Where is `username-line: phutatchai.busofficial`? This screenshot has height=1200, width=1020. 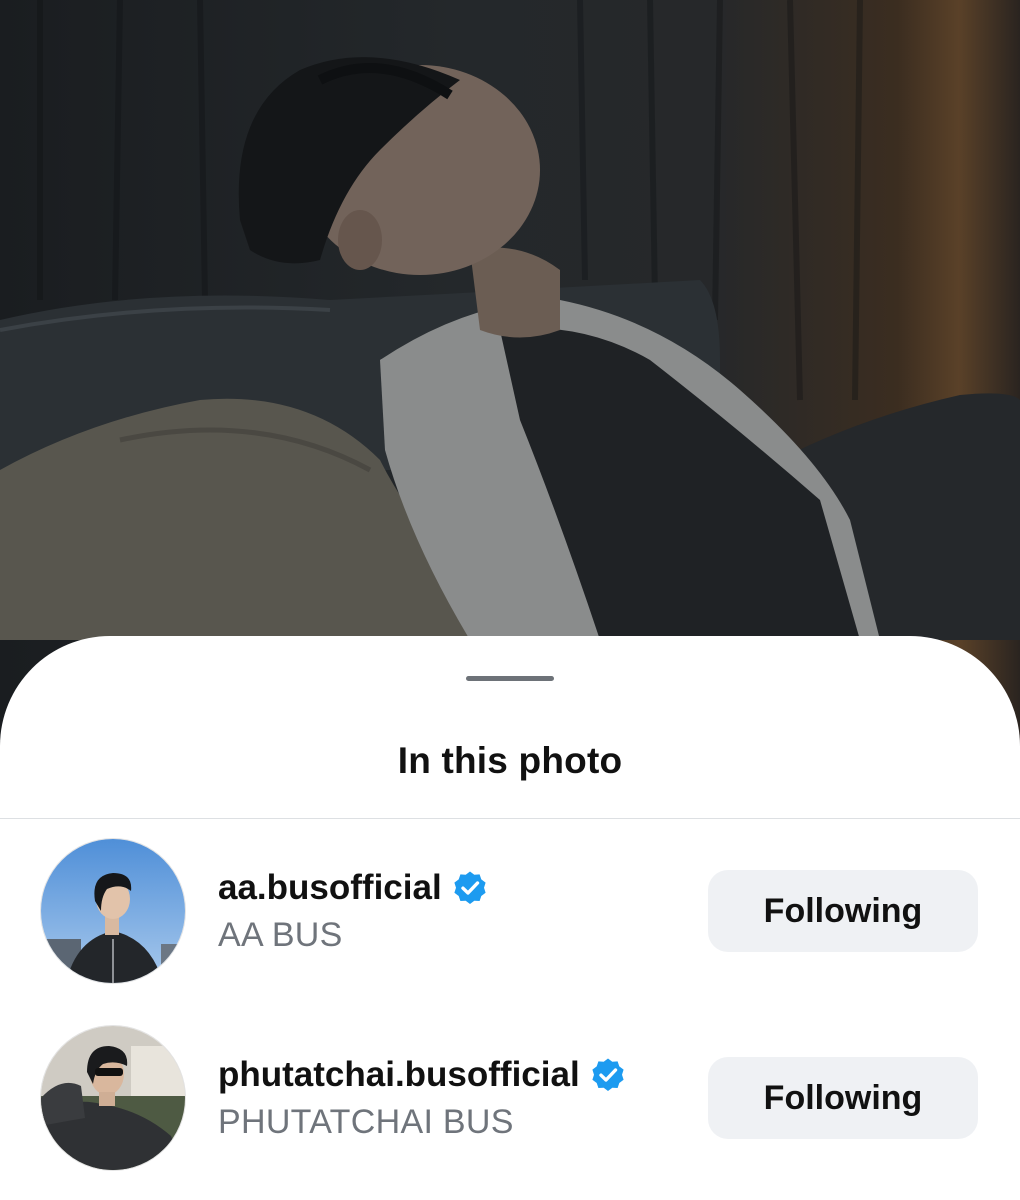 username-line: phutatchai.busofficial is located at coordinates (422, 1075).